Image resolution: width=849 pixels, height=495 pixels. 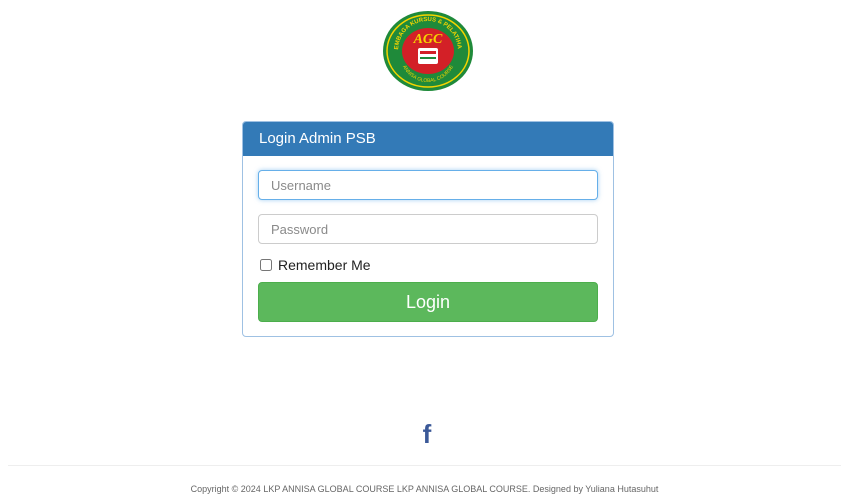 I want to click on login-form: Remember Me Login, so click(x=428, y=239).